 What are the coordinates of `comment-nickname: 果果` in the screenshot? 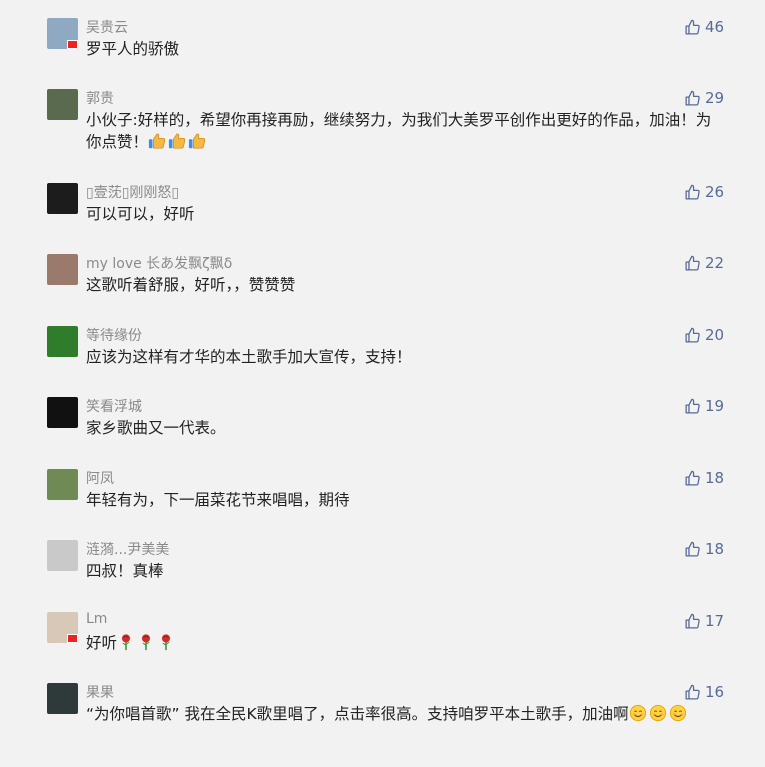 It's located at (100, 693).